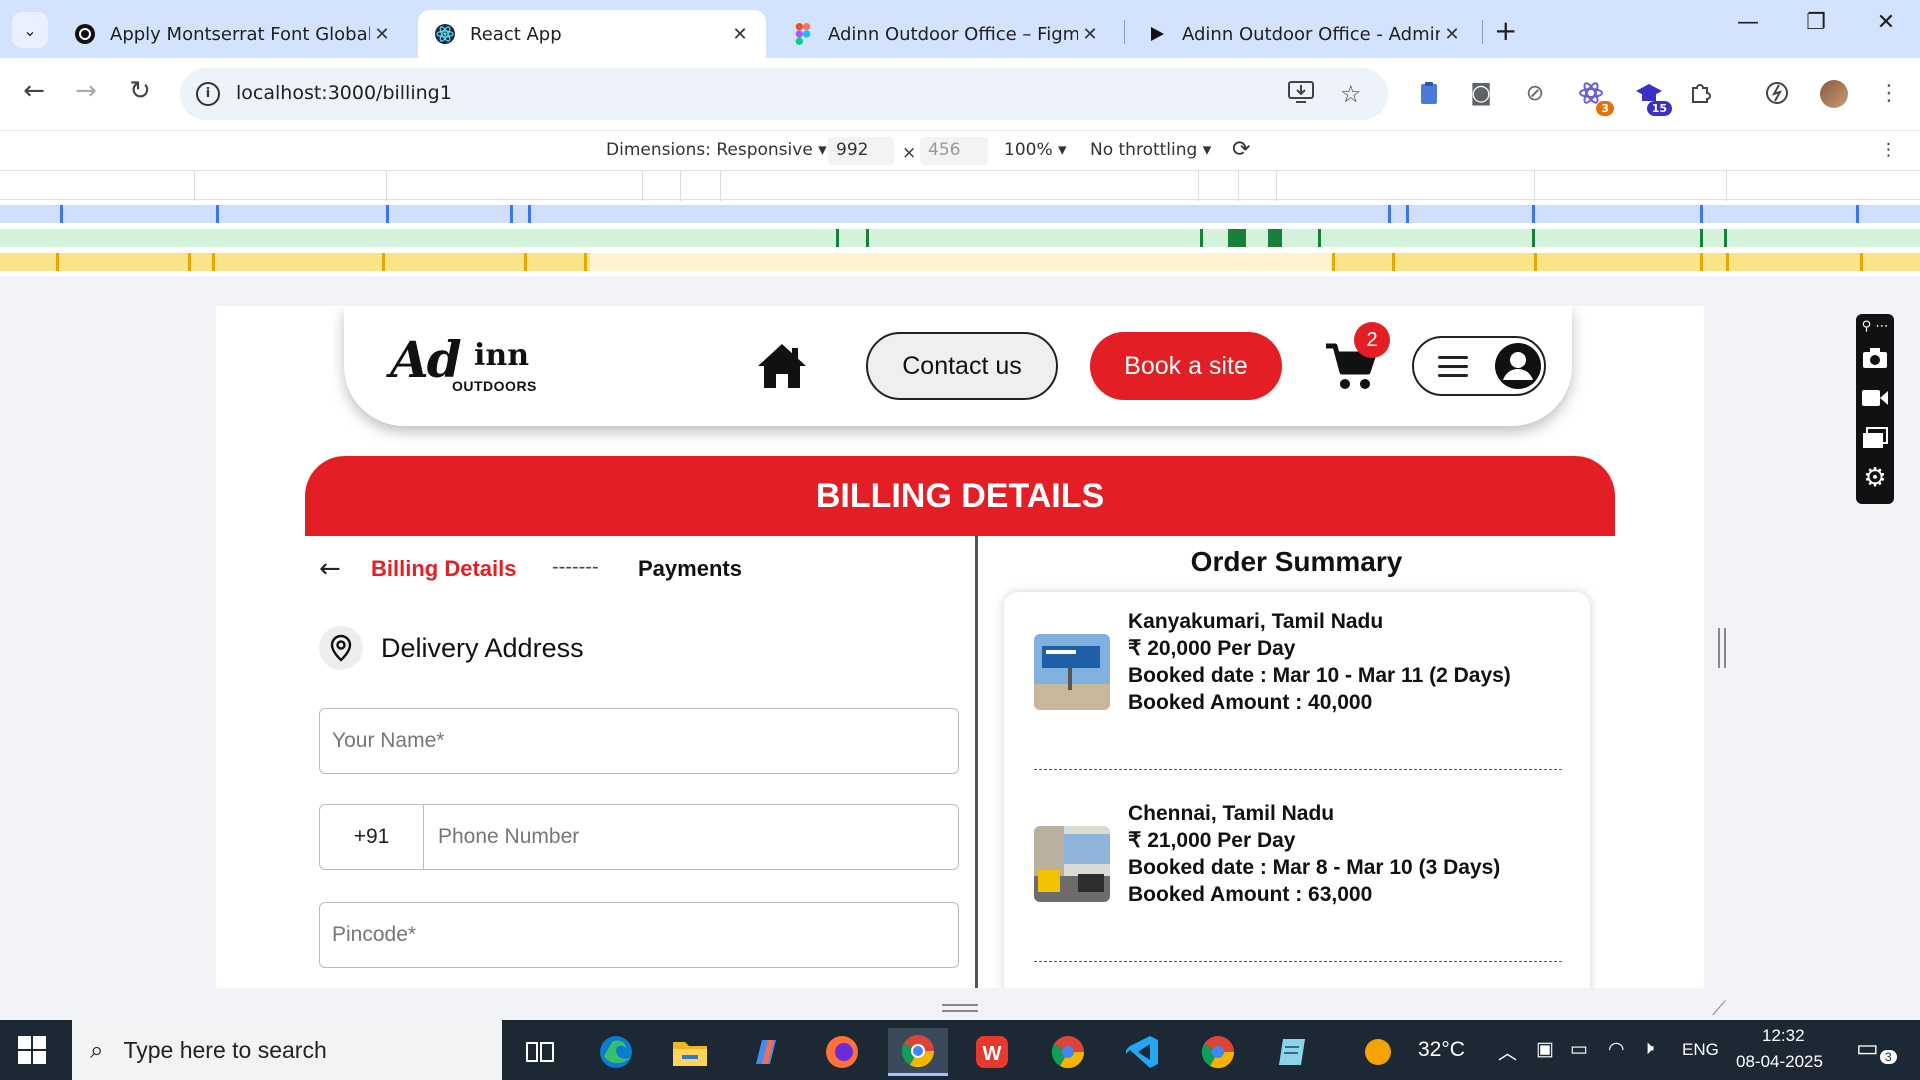  Describe the element at coordinates (1072, 864) in the screenshot. I see `site-thumbnail` at that location.